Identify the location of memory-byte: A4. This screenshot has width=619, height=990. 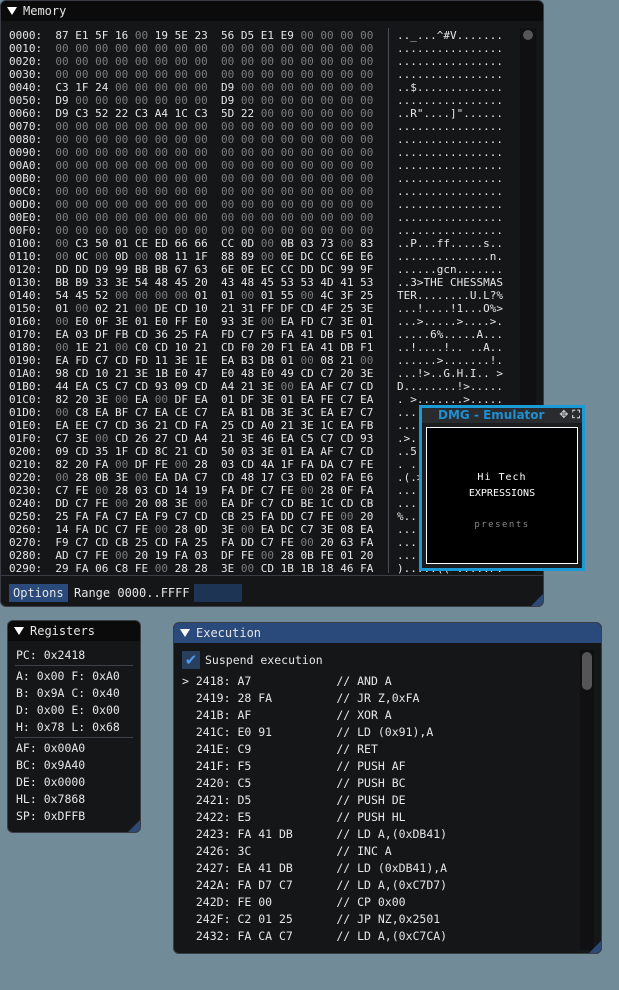
(227, 386).